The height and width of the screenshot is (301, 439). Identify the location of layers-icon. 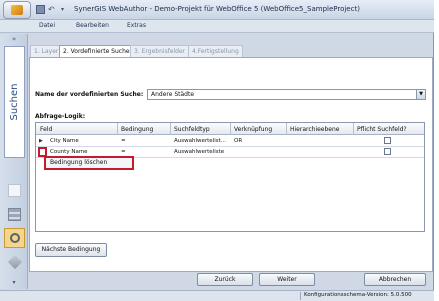
(14, 214).